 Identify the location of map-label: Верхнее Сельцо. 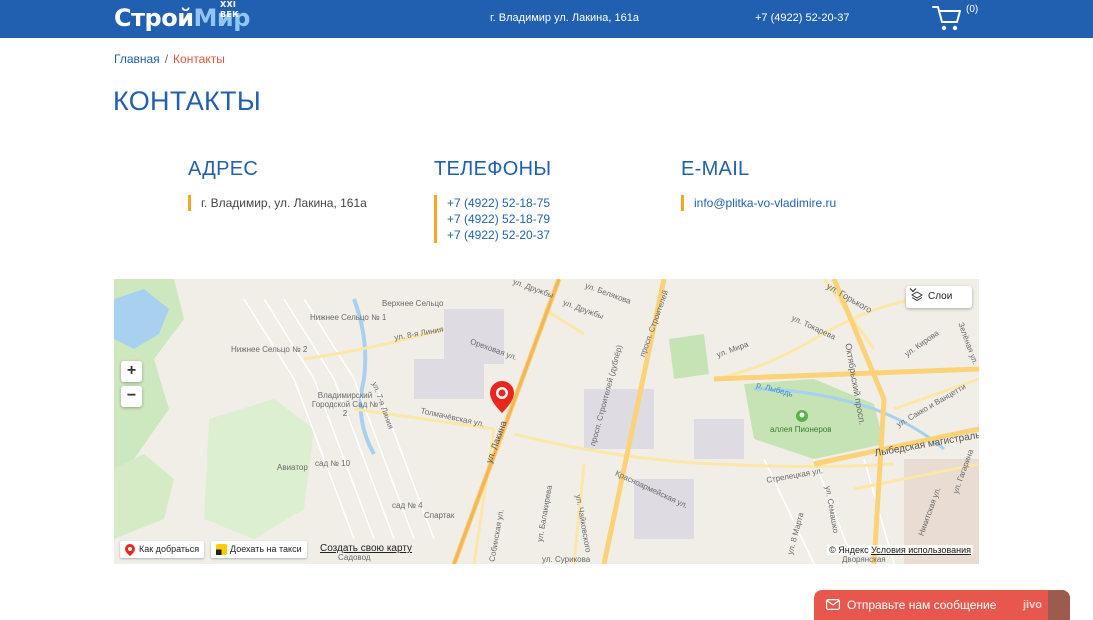
(413, 303).